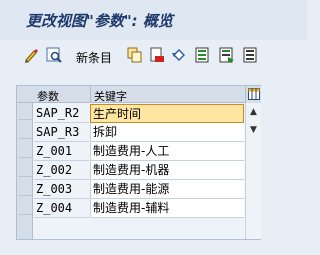  I want to click on keyword-input: 拆卸, so click(167, 132).